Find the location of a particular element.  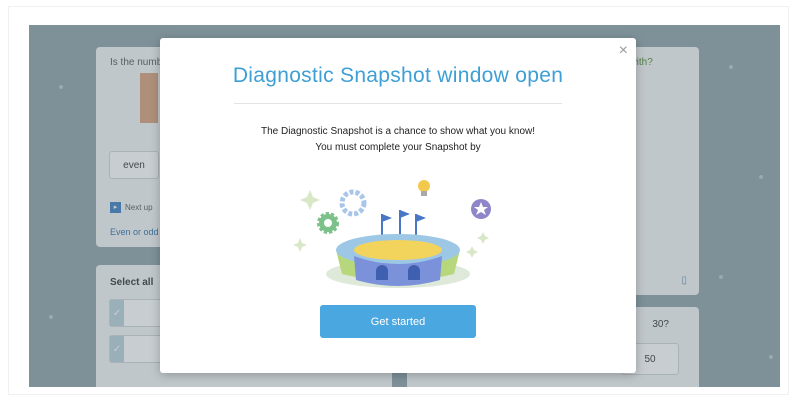

modal-title: Diagnostic Snapshot window open is located at coordinates (398, 75).